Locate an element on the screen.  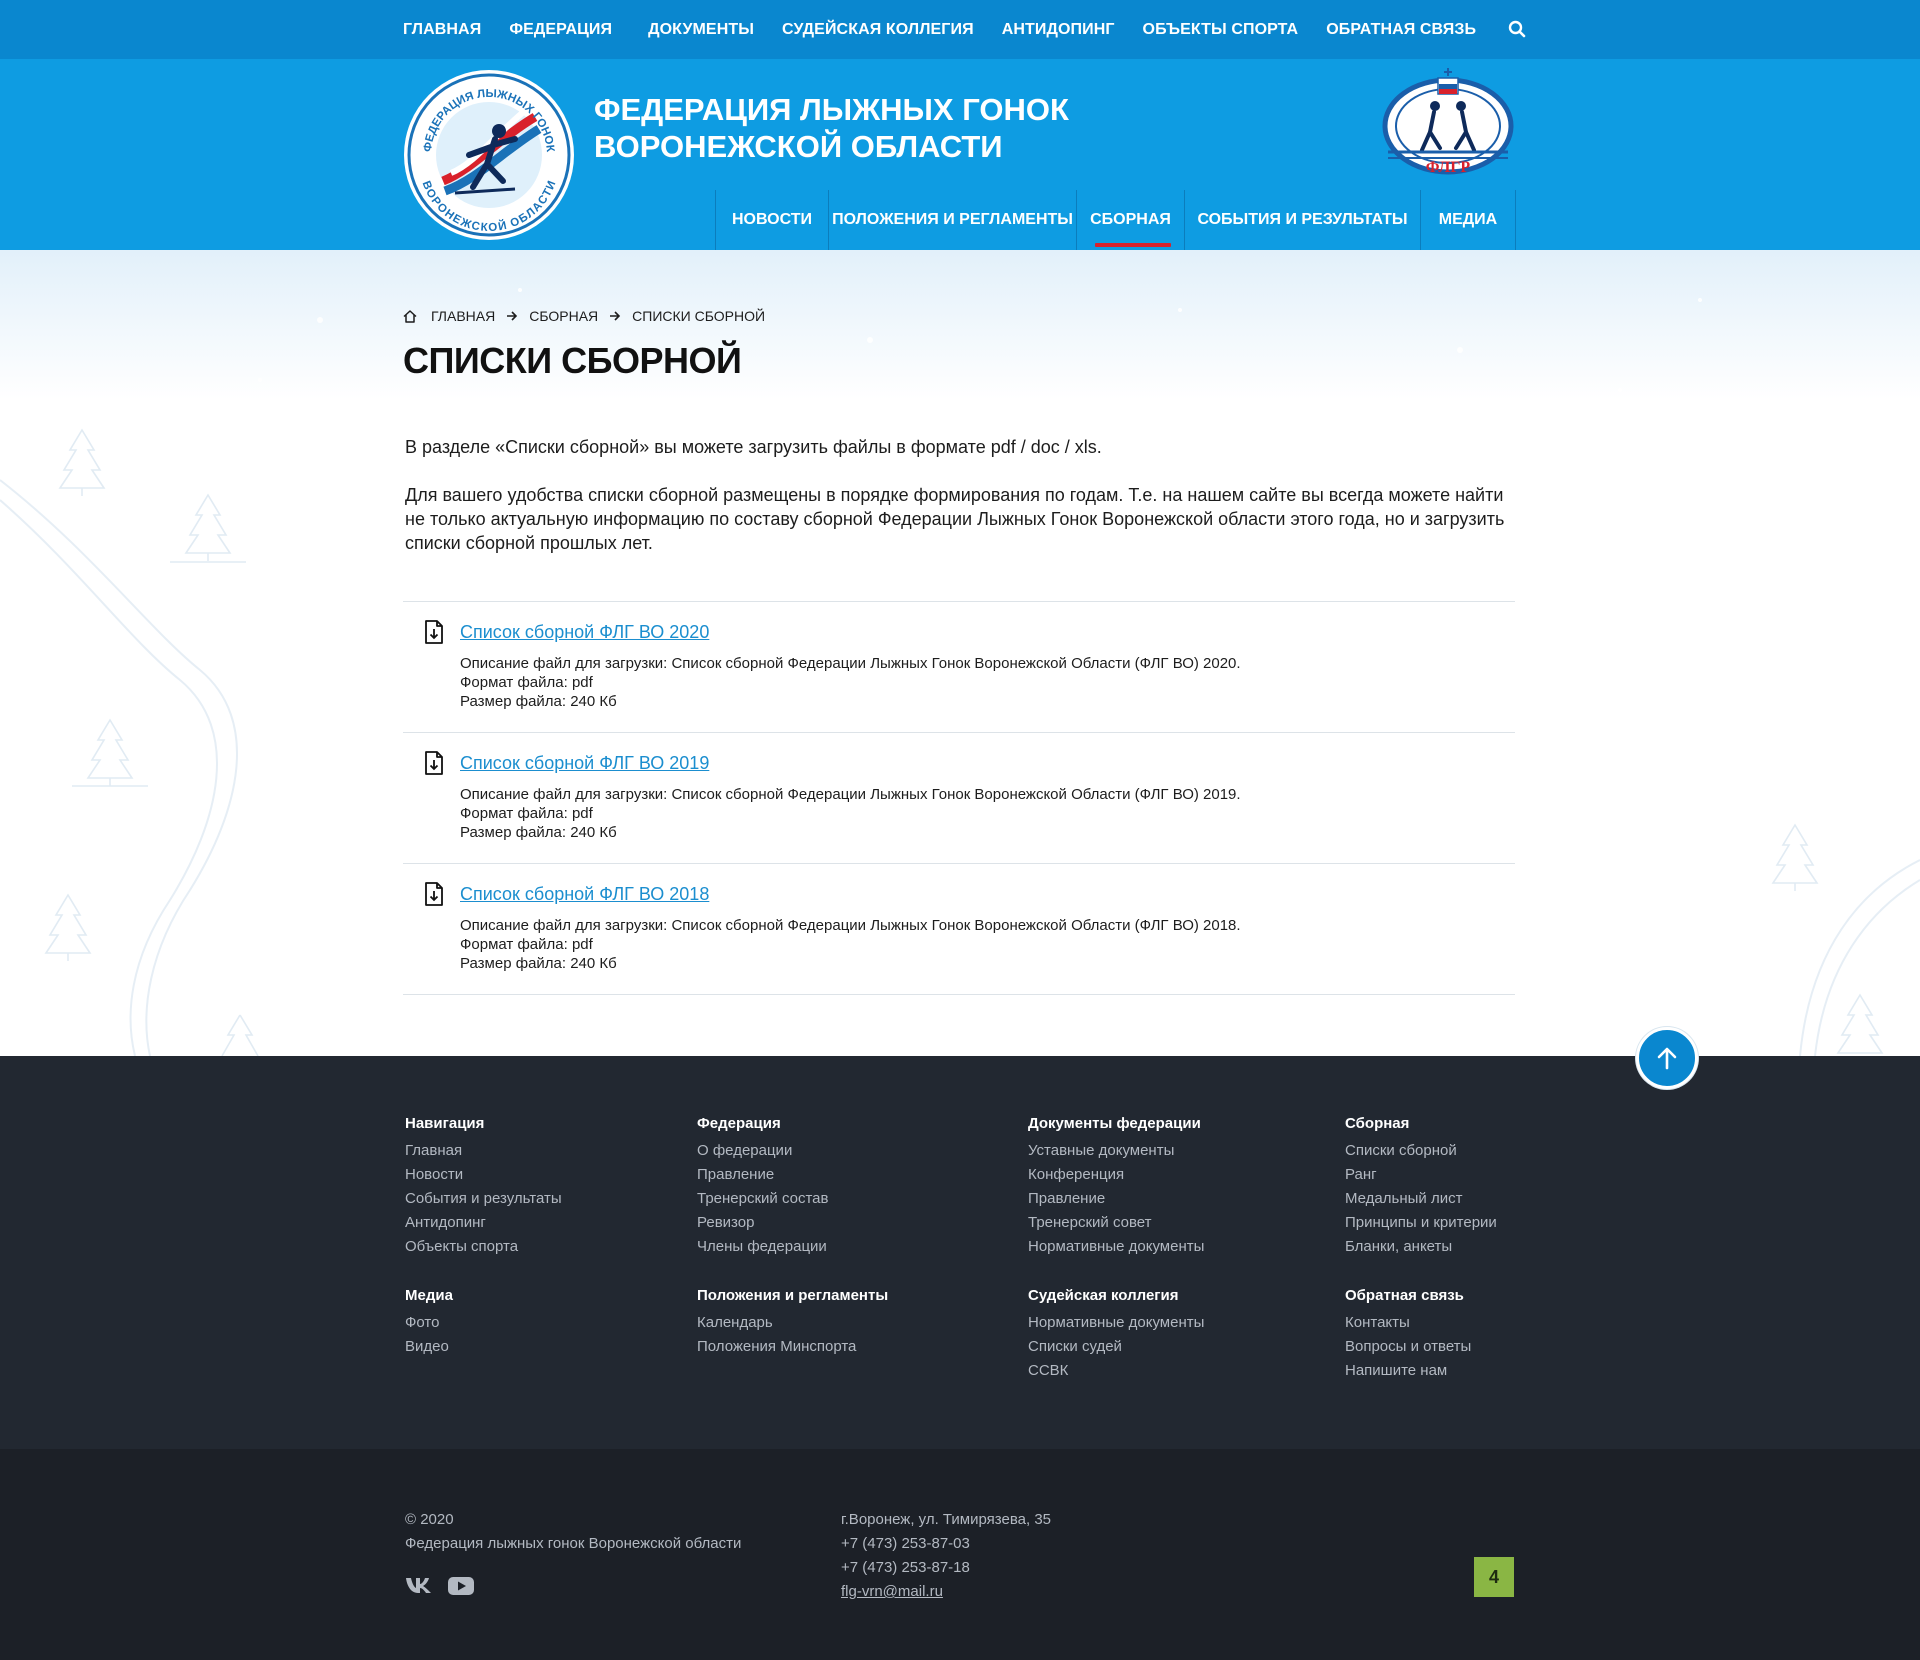
breadcrumb-main: Главная is located at coordinates (463, 316).